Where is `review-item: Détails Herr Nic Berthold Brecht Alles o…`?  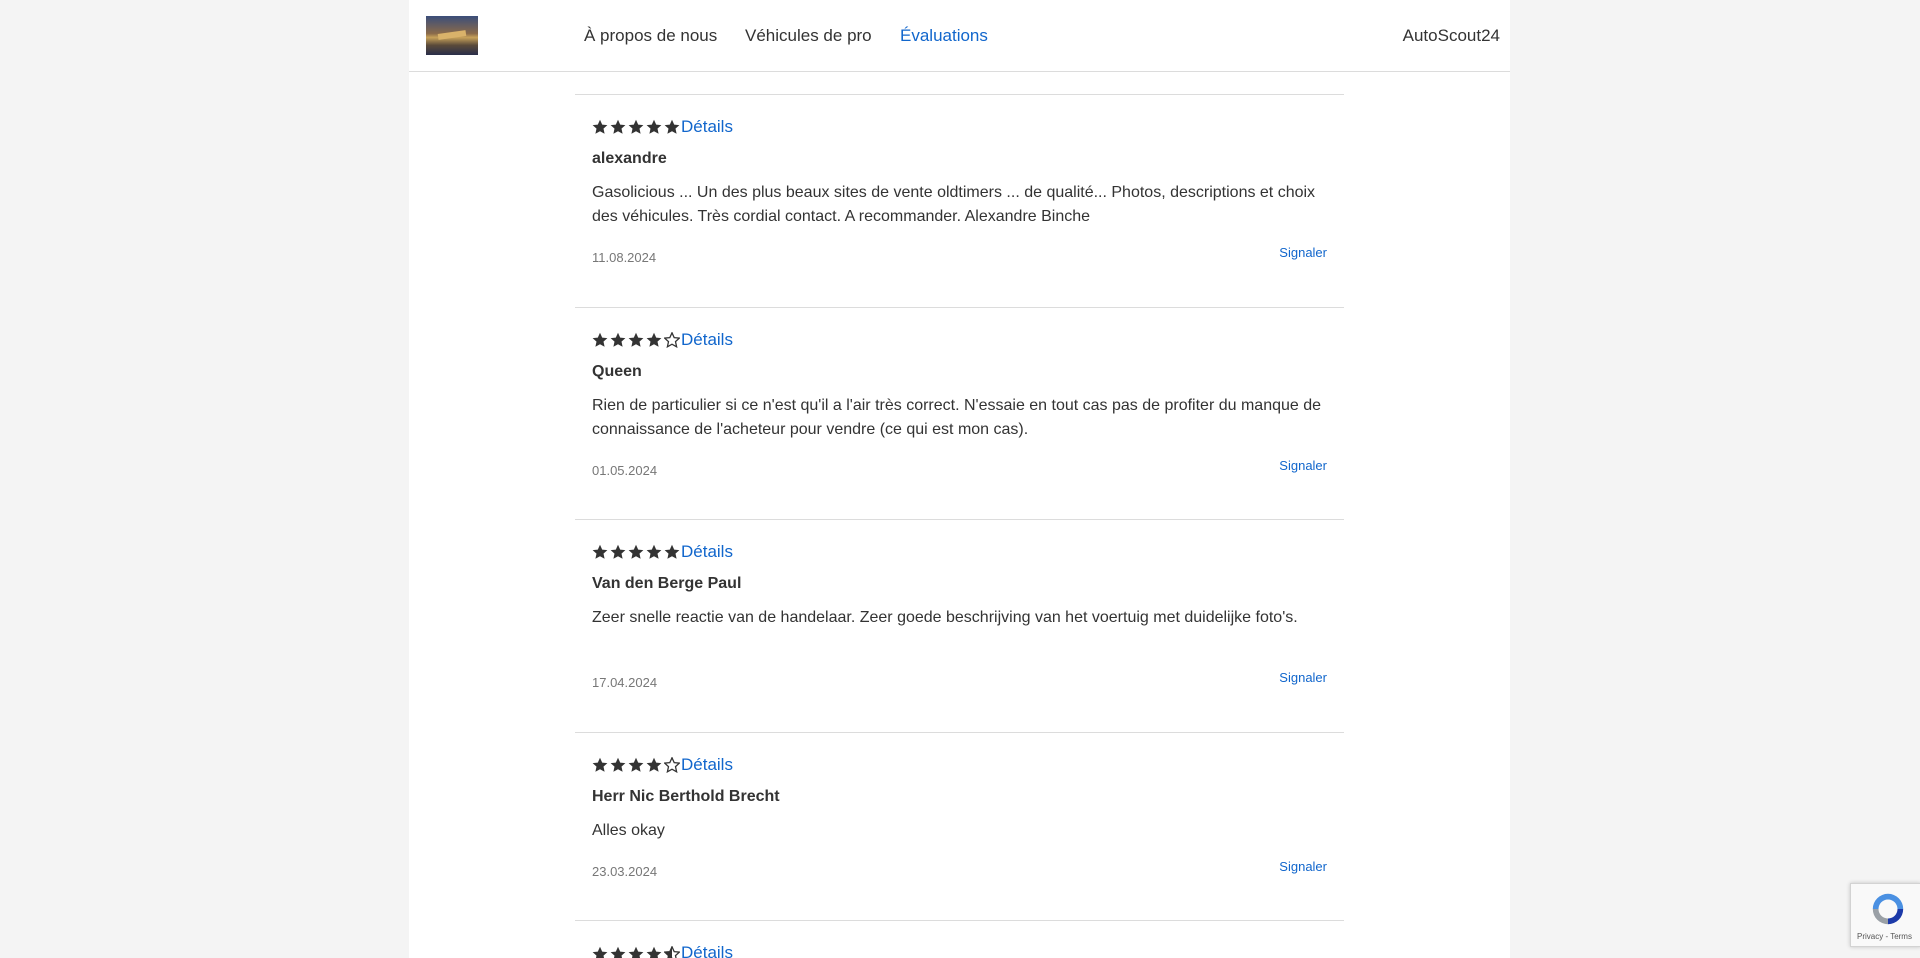
review-item: Détails Herr Nic Berthold Brecht Alles o… is located at coordinates (959, 826).